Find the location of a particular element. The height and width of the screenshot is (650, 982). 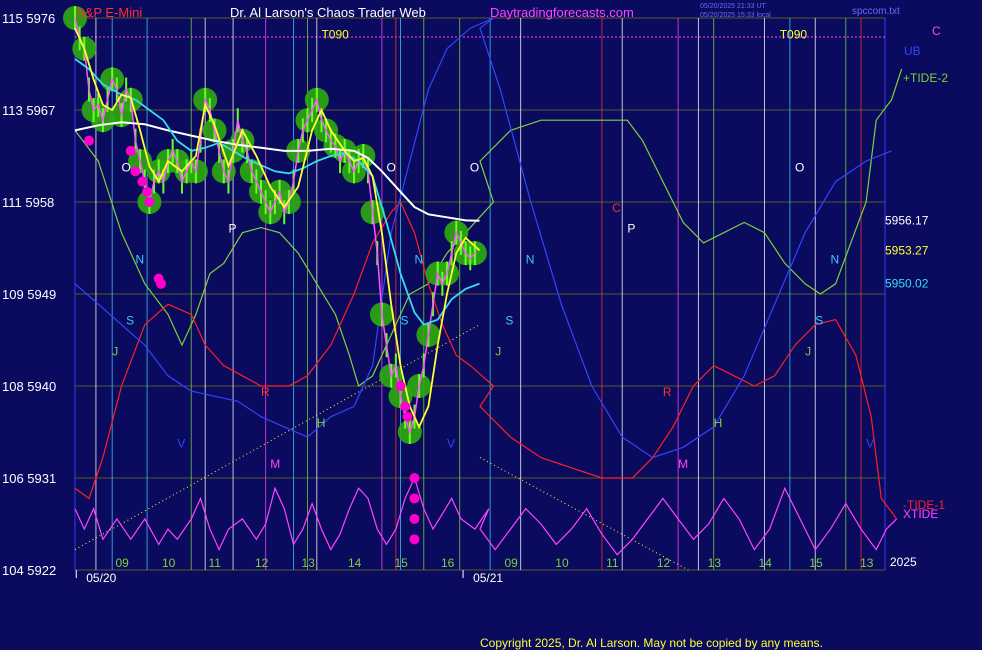

legend-label: +TIDE-2 is located at coordinates (925, 78).